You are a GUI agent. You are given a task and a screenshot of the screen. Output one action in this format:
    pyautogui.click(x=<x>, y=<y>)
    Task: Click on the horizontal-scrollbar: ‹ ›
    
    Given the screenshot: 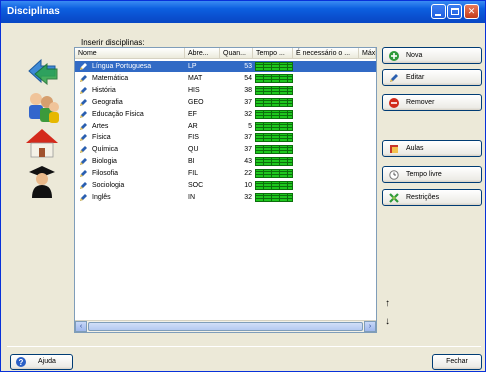 What is the action you would take?
    pyautogui.click(x=225, y=326)
    